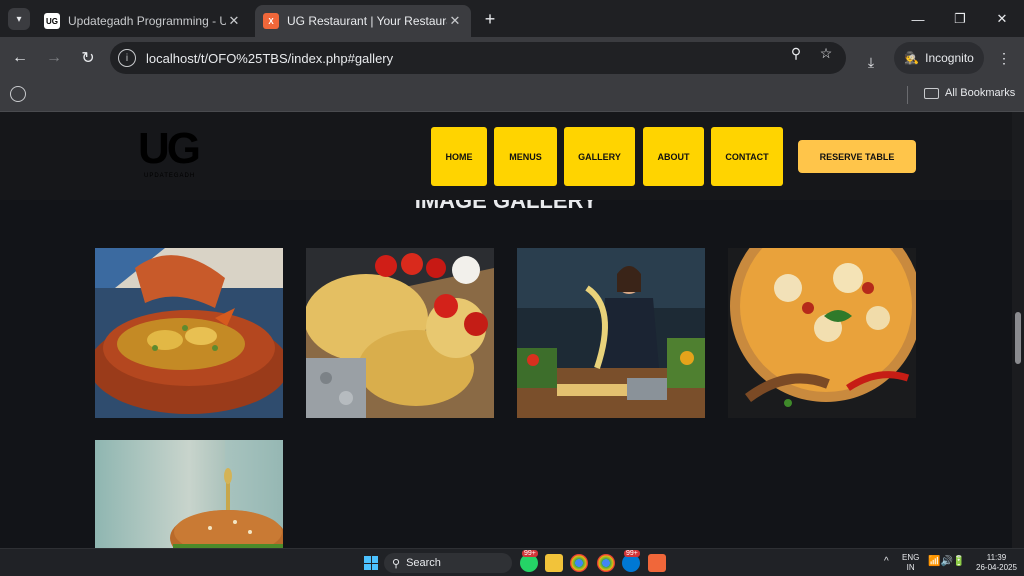 Image resolution: width=1024 pixels, height=576 pixels. What do you see at coordinates (657, 563) in the screenshot?
I see `xampp-icon` at bounding box center [657, 563].